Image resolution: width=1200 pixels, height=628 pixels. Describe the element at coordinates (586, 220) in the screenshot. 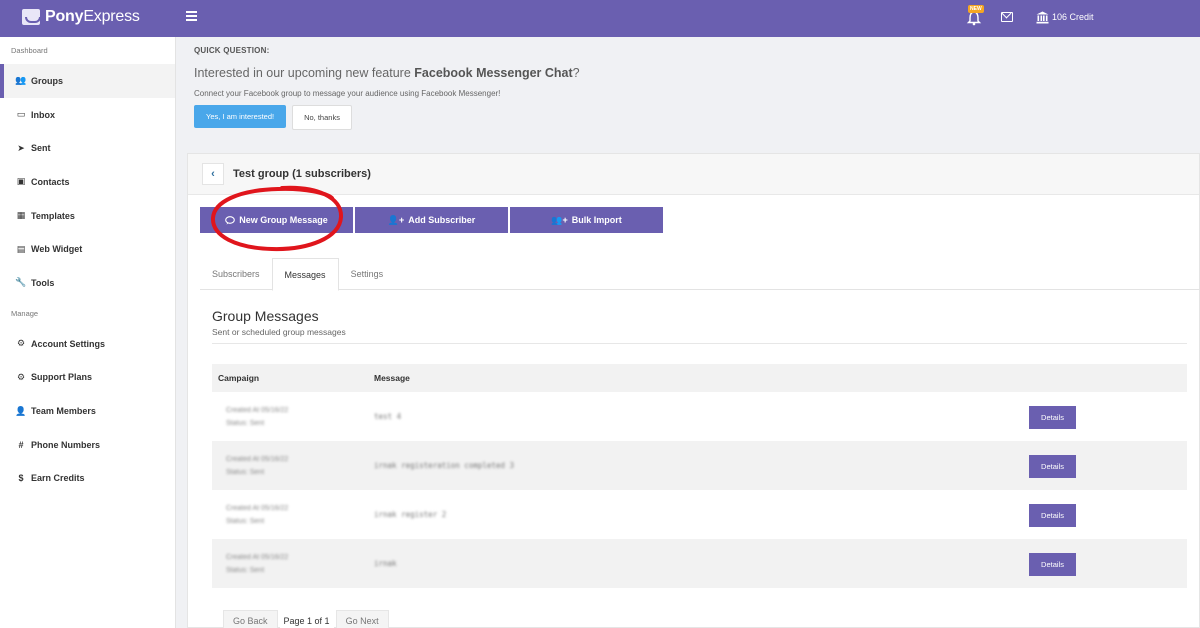

I see `bulk-import-button: 👥+ Bulk Import` at that location.